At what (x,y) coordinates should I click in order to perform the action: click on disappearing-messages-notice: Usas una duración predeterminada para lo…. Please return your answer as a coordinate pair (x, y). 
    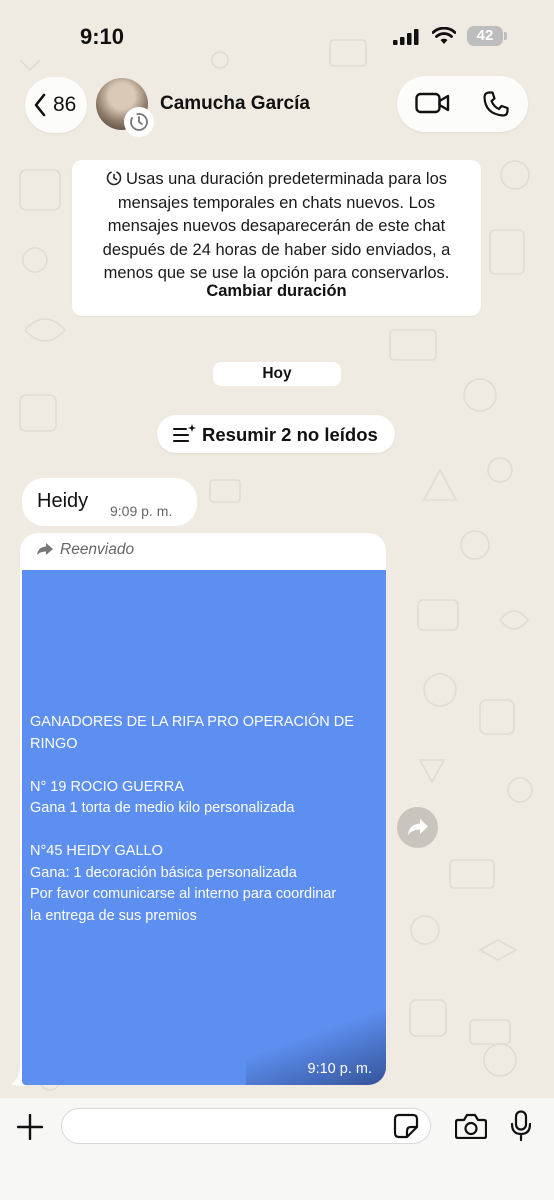
    Looking at the image, I should click on (276, 238).